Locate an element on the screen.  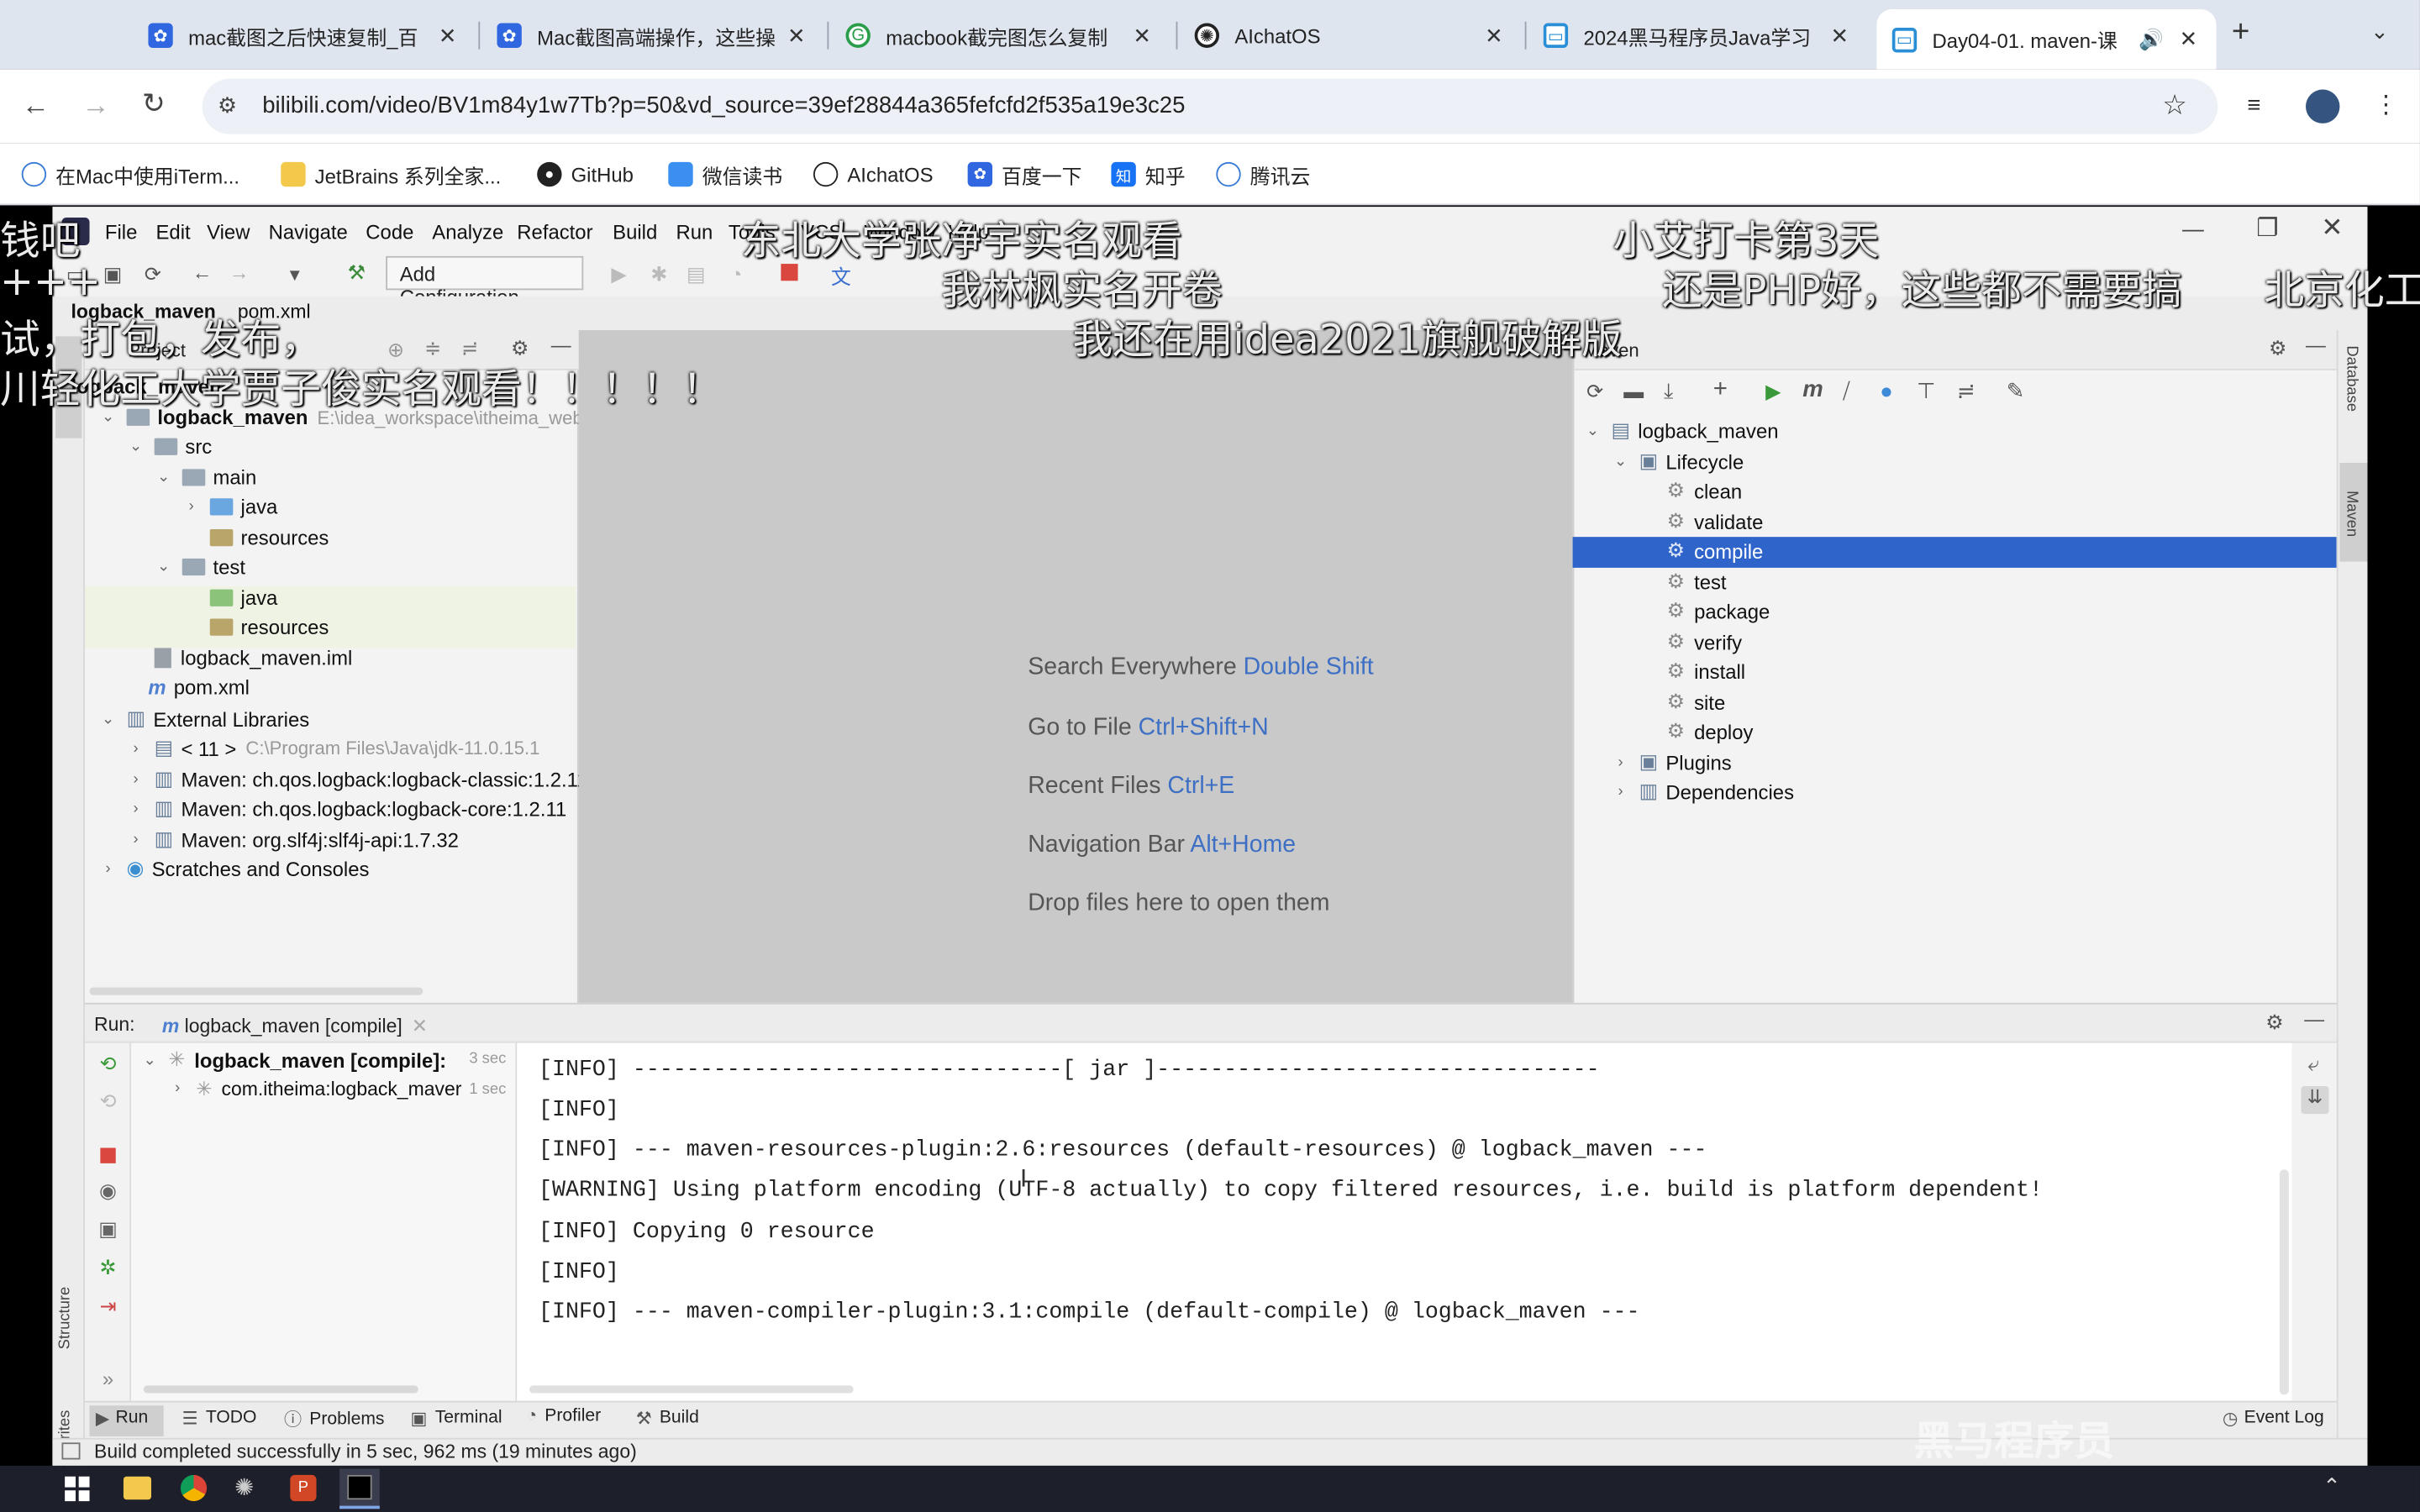
maven-goal-validate: ⚙ validate is located at coordinates (1715, 521).